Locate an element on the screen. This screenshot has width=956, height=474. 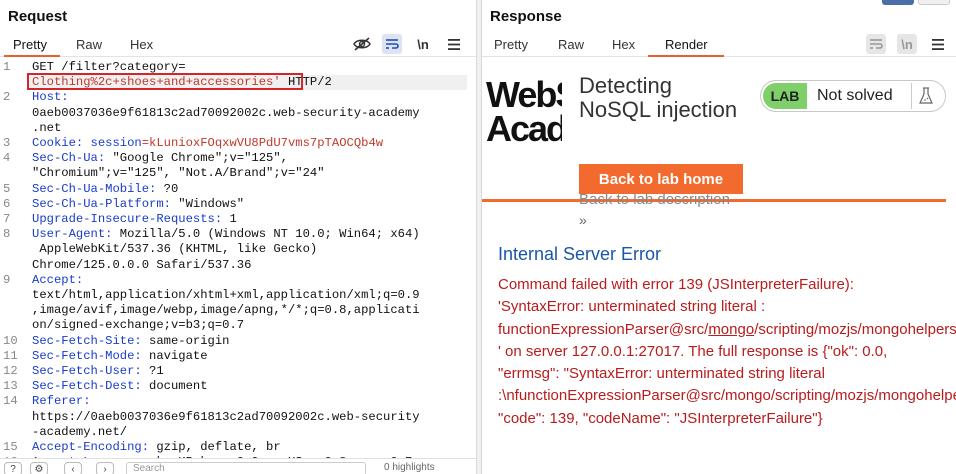
header-value: "Windows" is located at coordinates (211, 203).